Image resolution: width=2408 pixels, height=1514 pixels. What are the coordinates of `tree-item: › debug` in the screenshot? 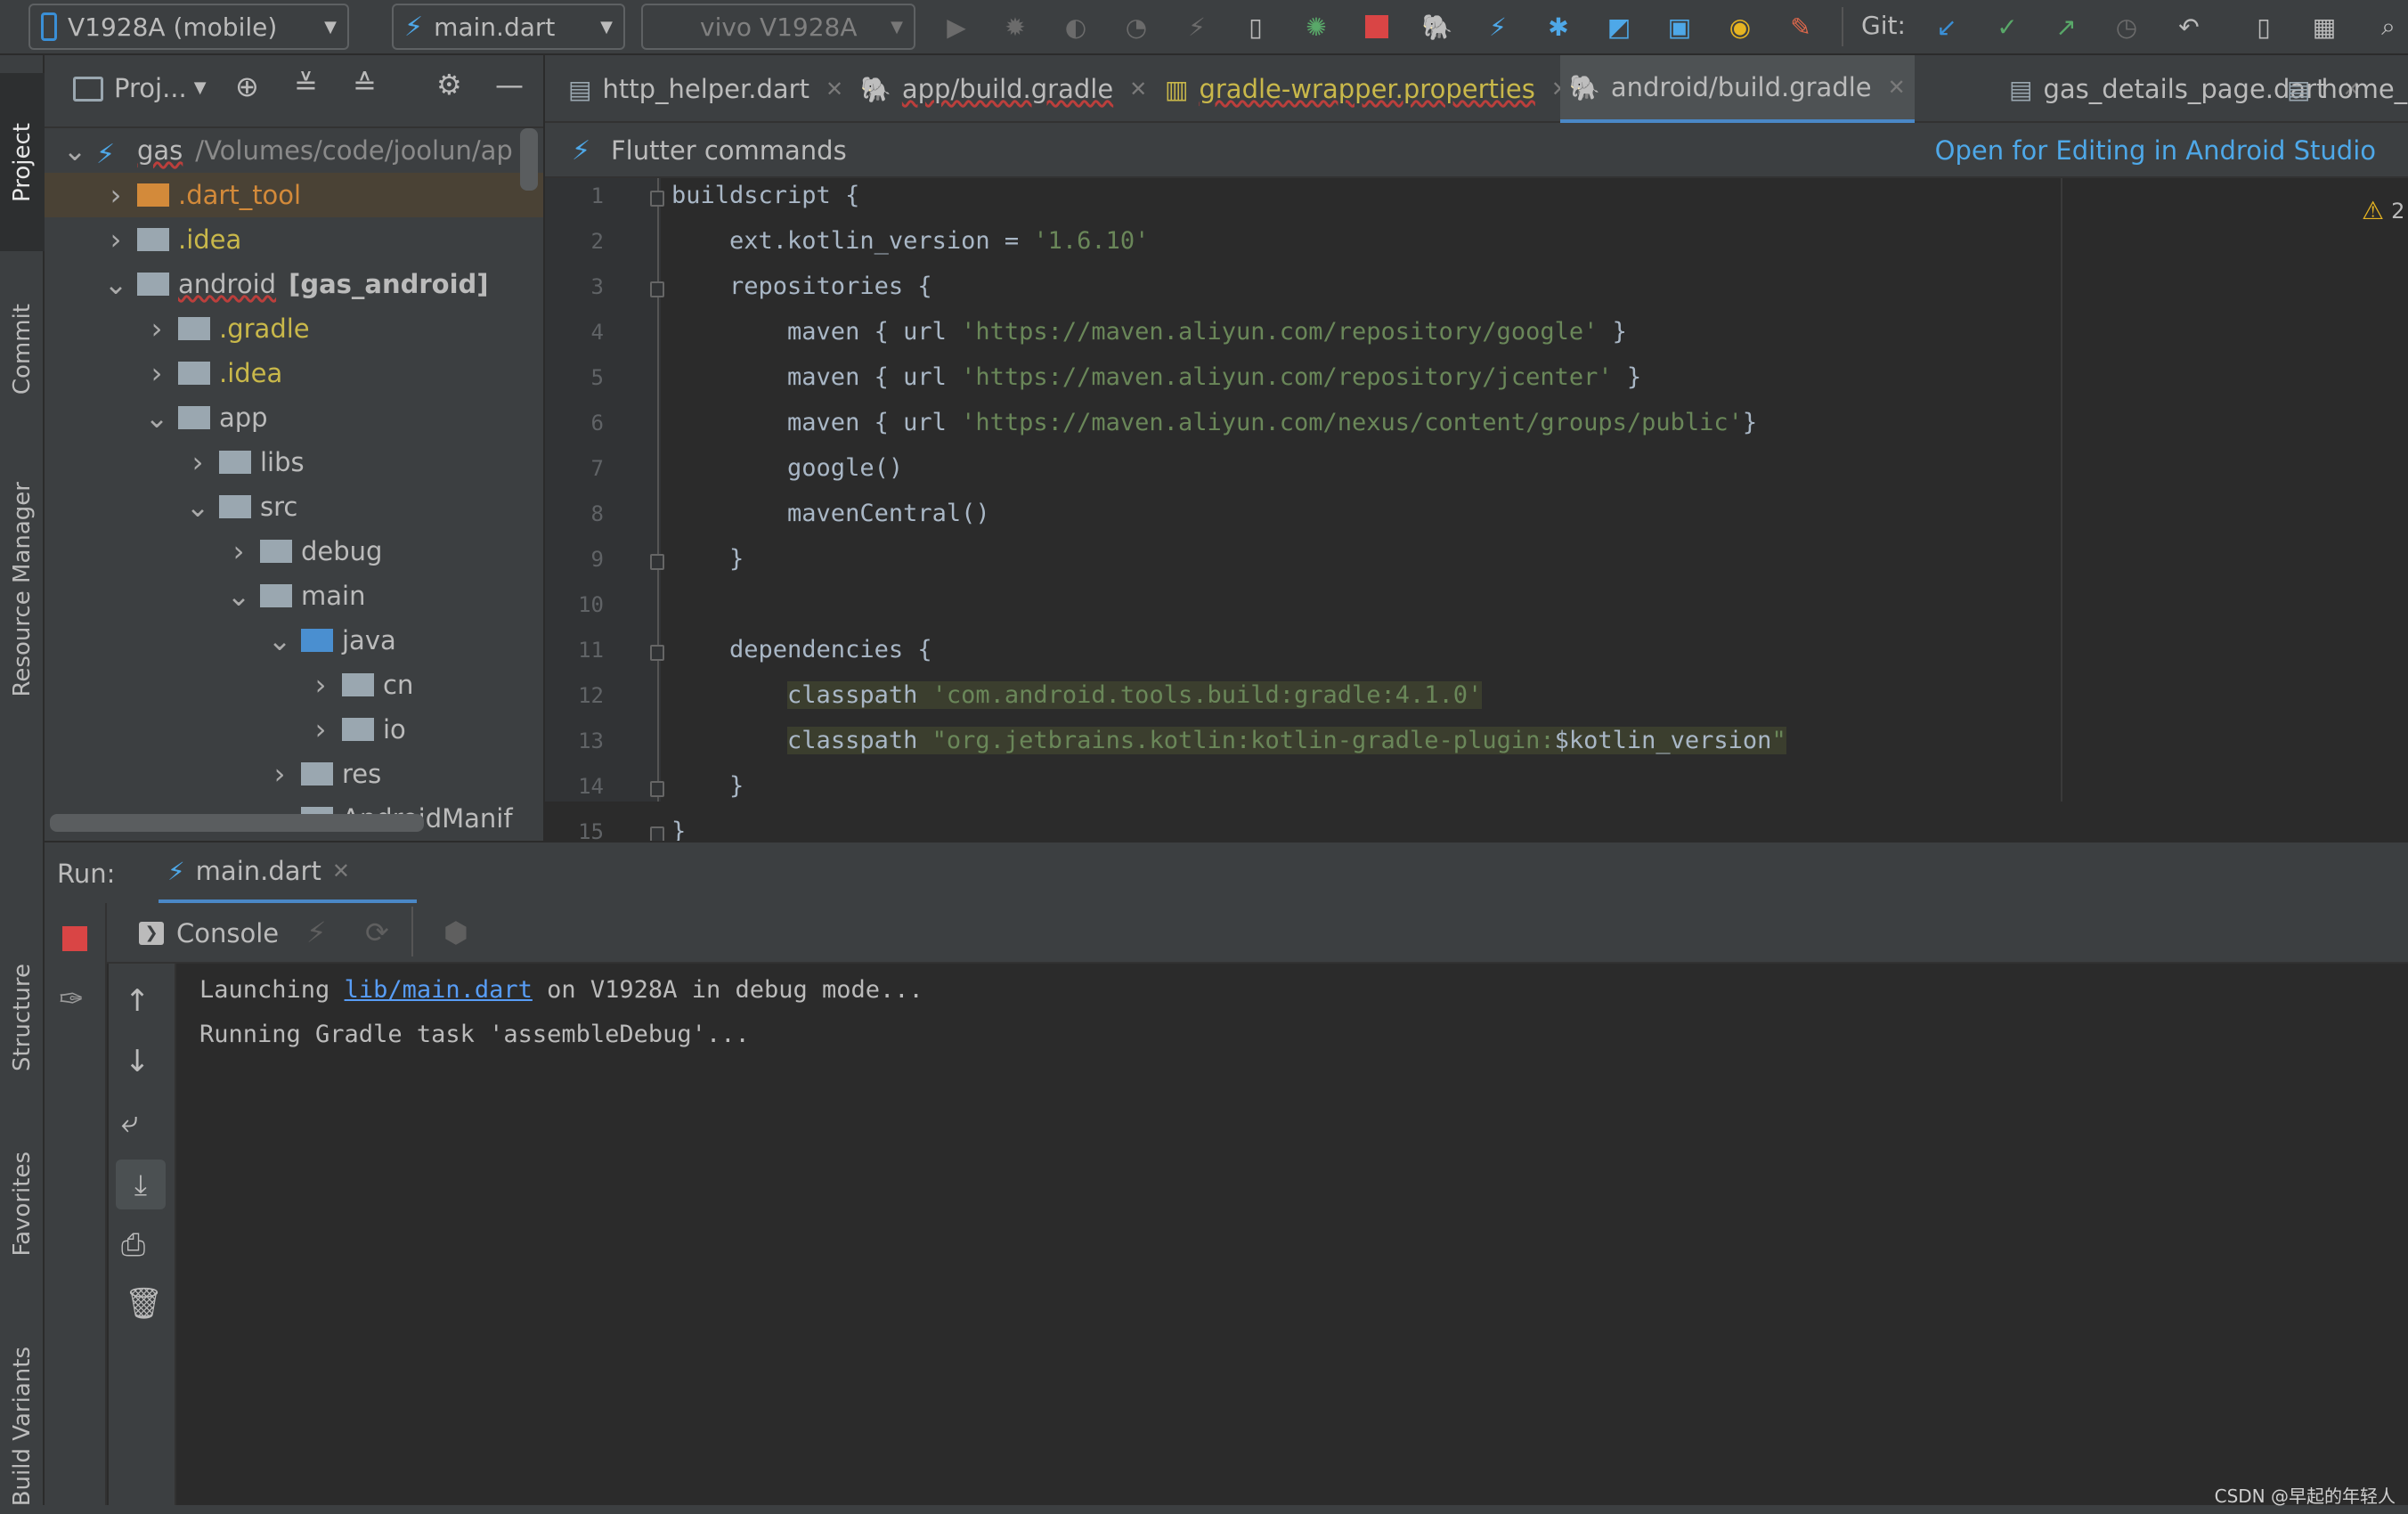 It's located at (294, 551).